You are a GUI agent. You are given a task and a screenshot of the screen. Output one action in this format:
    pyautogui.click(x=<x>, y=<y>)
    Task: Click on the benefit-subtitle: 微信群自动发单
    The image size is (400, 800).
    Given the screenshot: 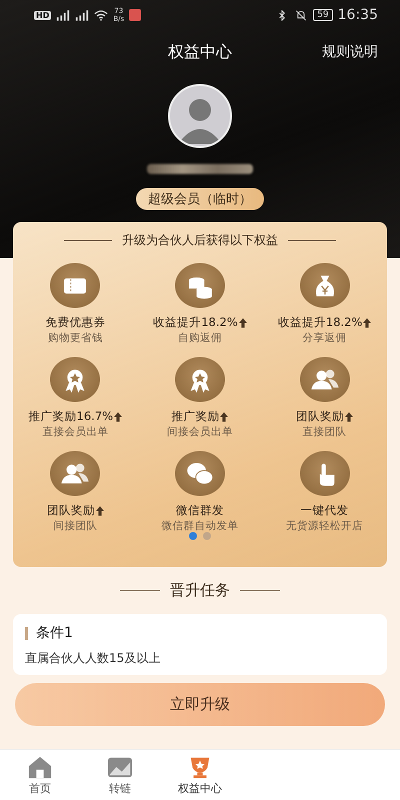 What is the action you would take?
    pyautogui.click(x=199, y=526)
    